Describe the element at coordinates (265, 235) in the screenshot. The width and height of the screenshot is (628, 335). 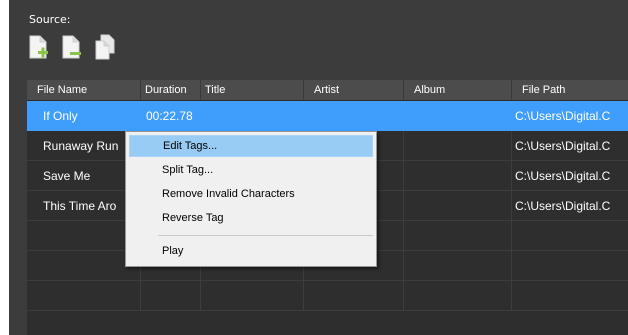
I see `menu-separator` at that location.